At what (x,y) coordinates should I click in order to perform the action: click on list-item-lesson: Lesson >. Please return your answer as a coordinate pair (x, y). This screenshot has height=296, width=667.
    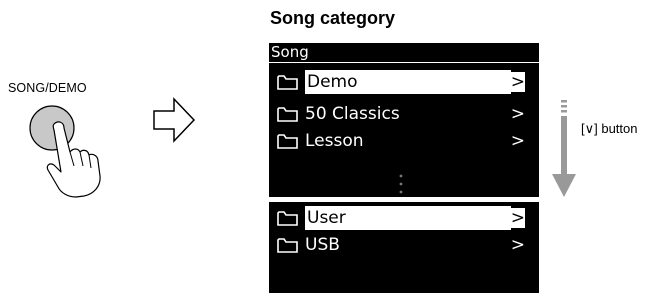
    Looking at the image, I should click on (403, 141).